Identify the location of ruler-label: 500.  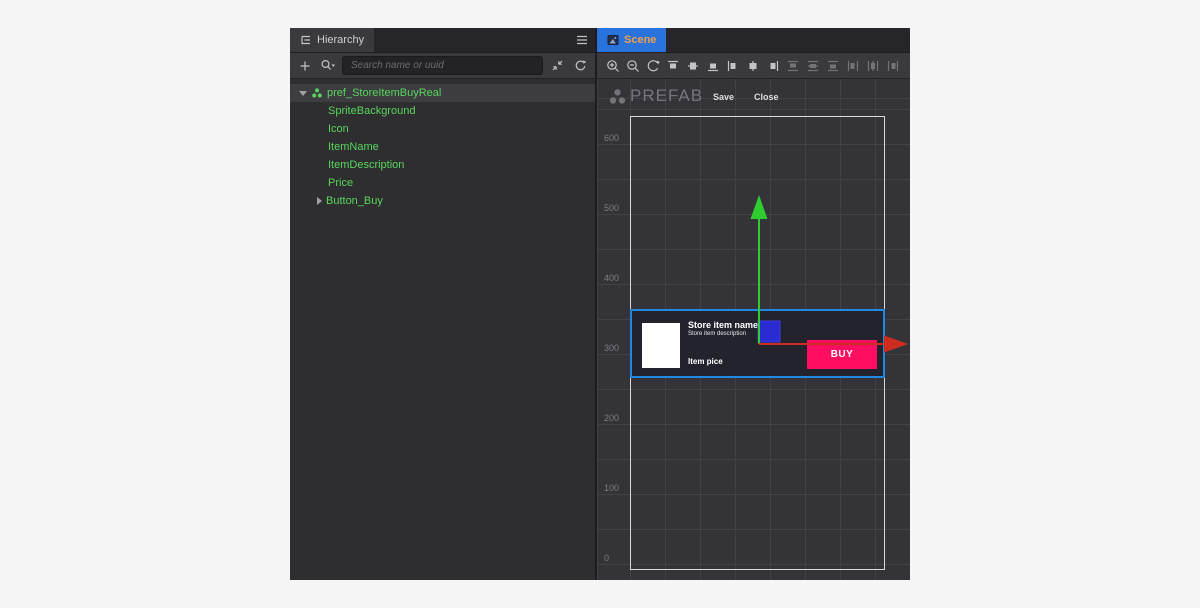
(612, 208).